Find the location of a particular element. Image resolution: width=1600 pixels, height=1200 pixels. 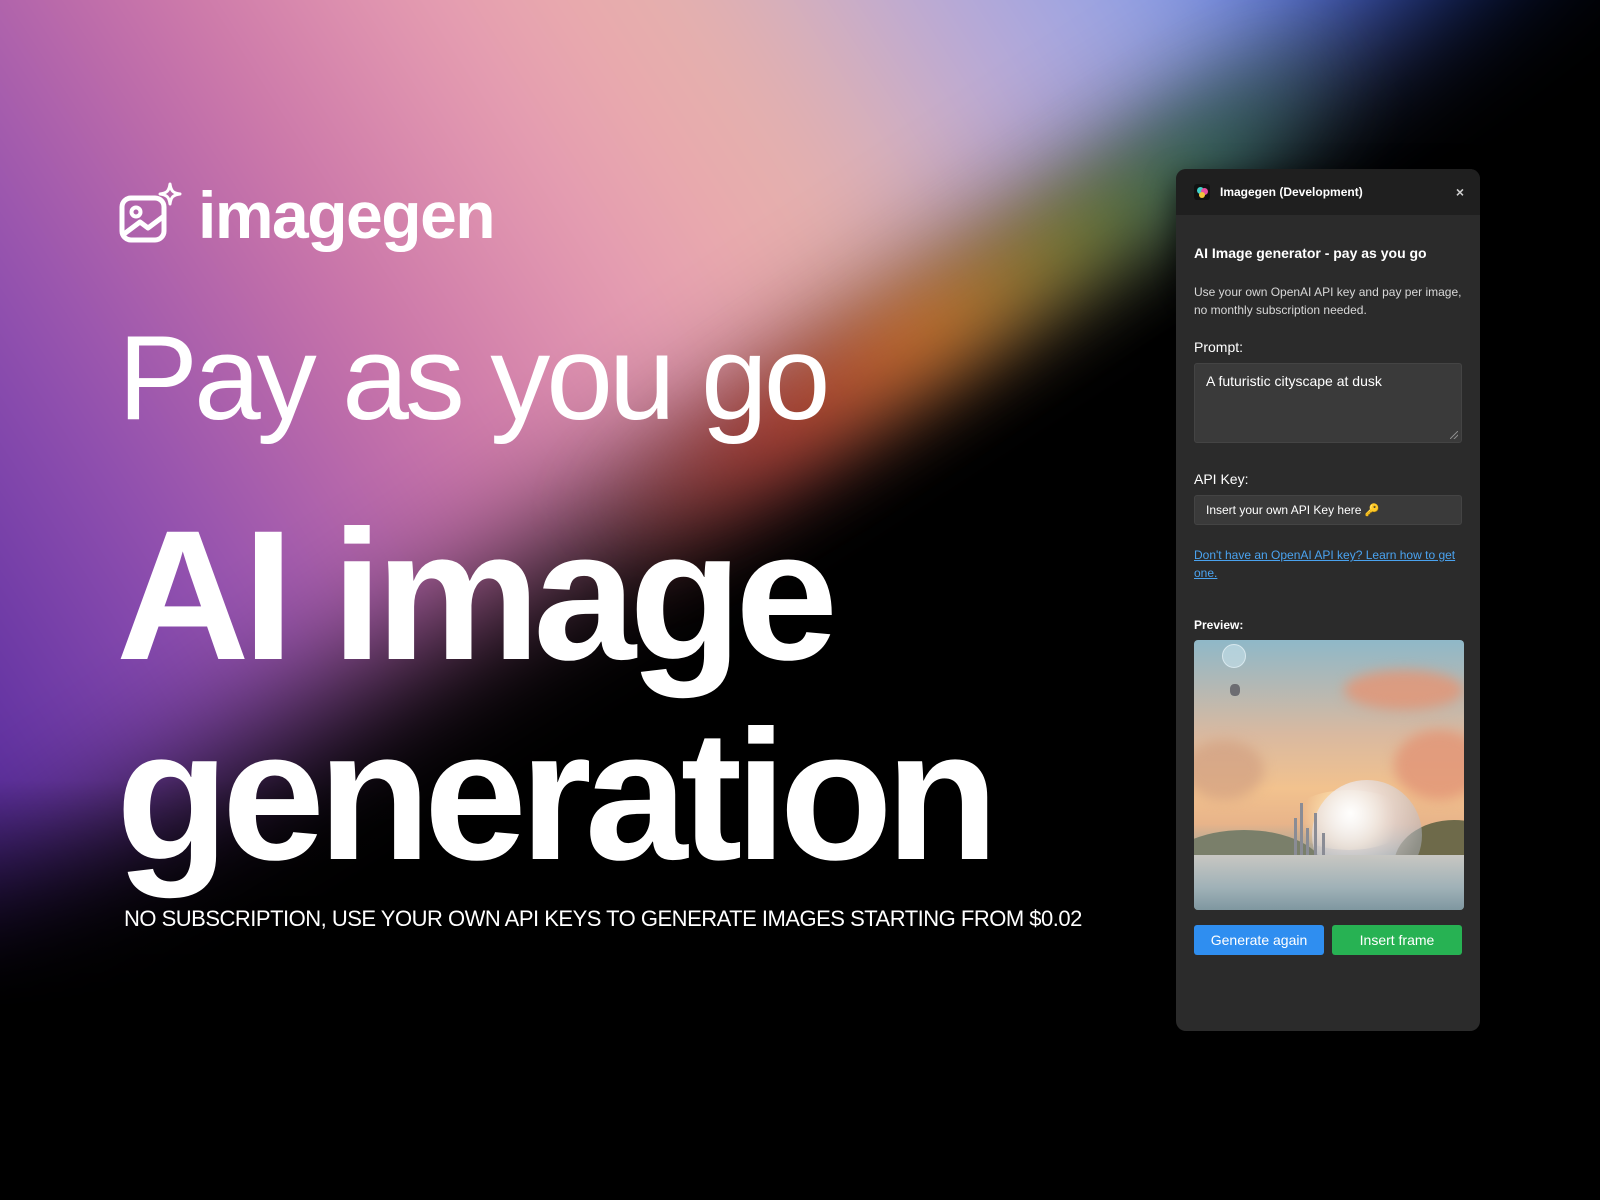

generate-again-button: Generate again is located at coordinates (1259, 940).